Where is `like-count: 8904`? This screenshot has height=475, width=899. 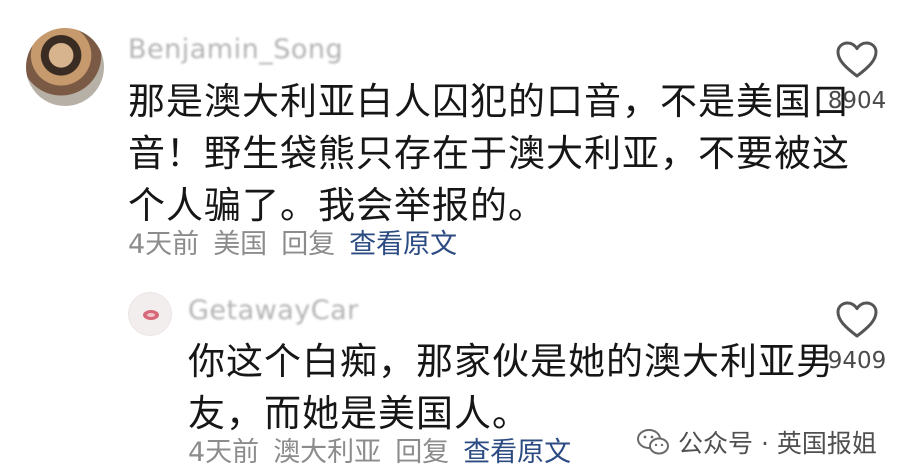
like-count: 8904 is located at coordinates (857, 101).